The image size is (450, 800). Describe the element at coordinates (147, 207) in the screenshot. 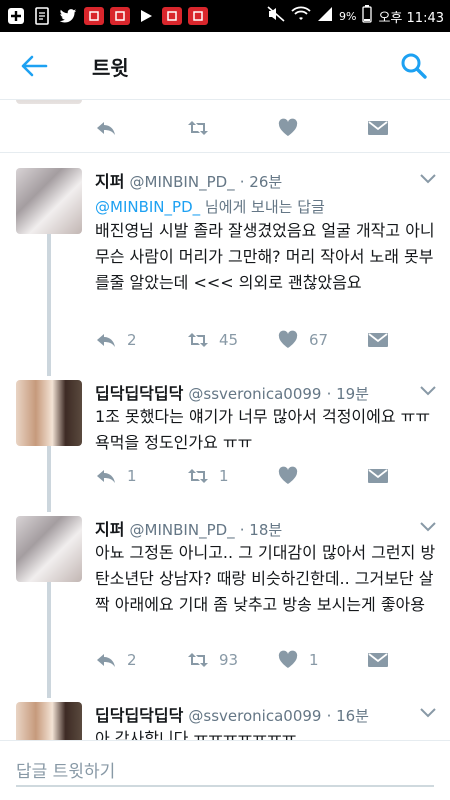

I see `reply-to-handle-link: @MINBIN_PD_` at that location.